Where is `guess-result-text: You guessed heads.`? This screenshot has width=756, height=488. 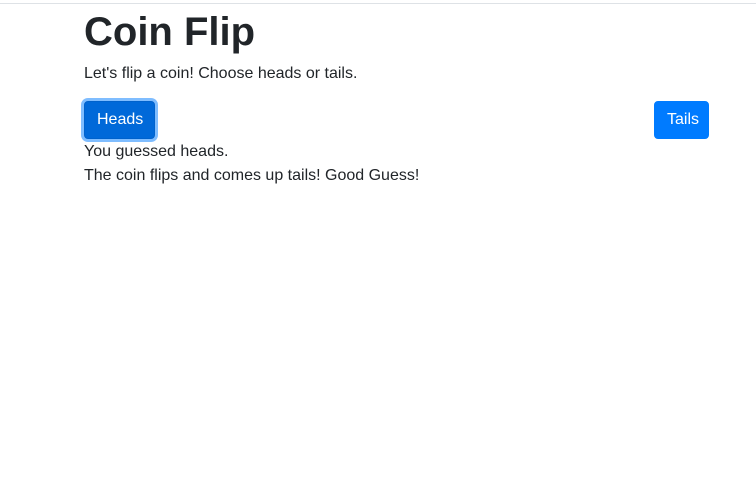 guess-result-text: You guessed heads. is located at coordinates (156, 151).